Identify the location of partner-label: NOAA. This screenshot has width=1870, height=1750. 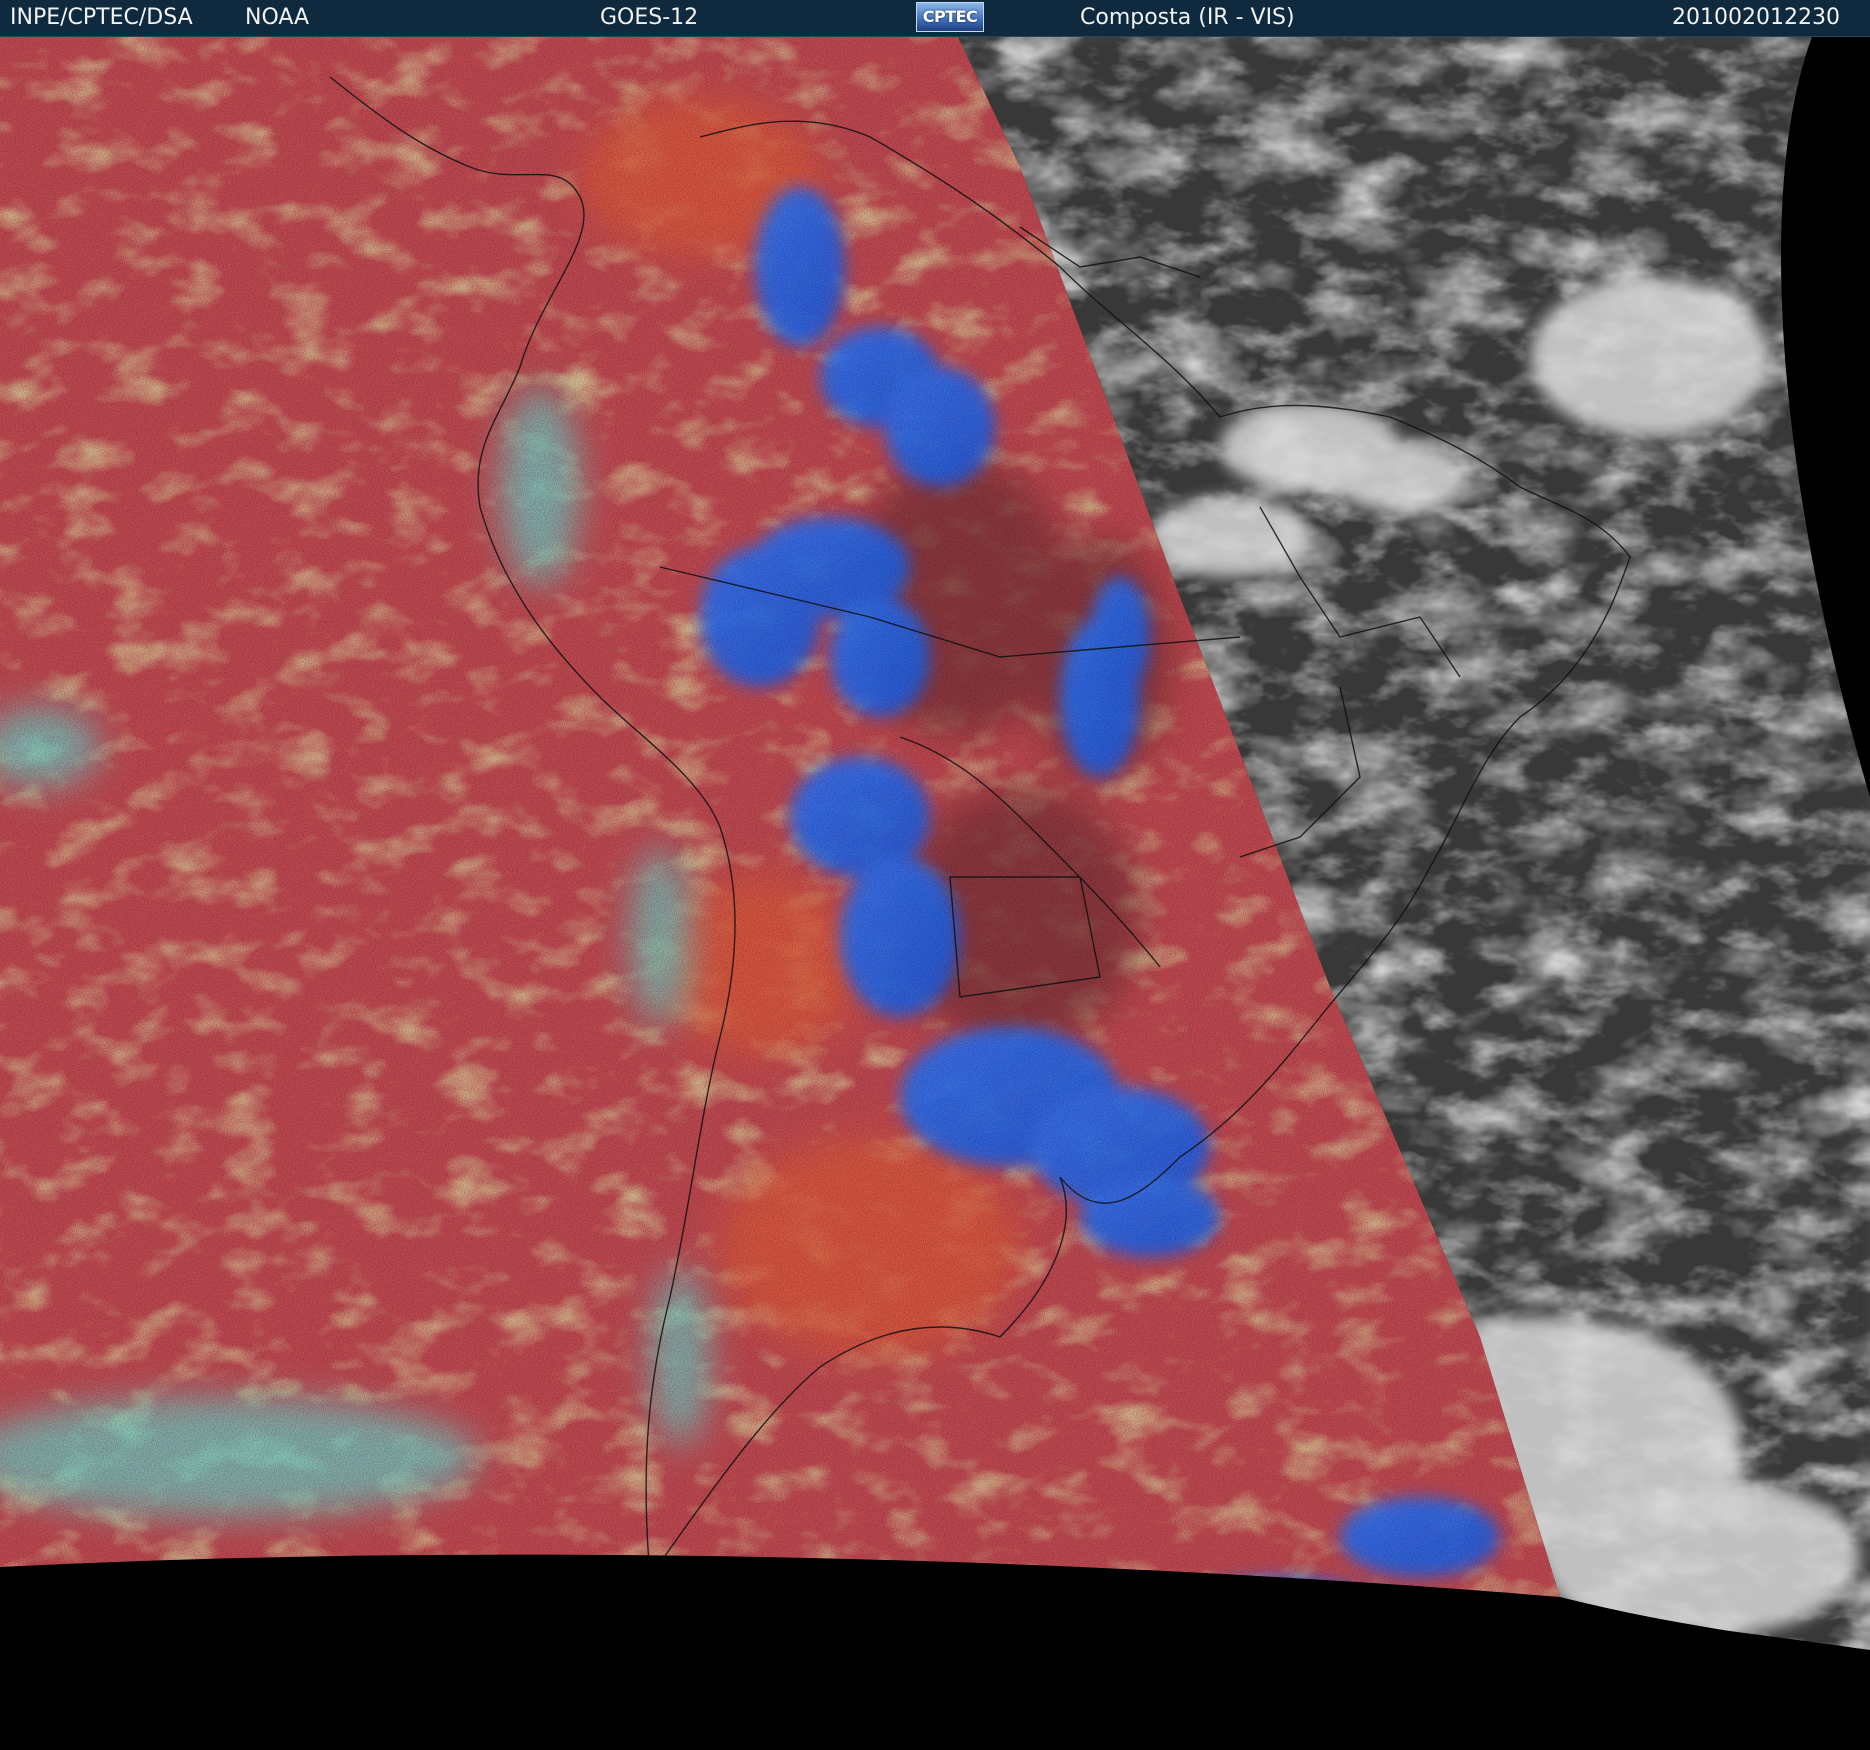
(277, 17).